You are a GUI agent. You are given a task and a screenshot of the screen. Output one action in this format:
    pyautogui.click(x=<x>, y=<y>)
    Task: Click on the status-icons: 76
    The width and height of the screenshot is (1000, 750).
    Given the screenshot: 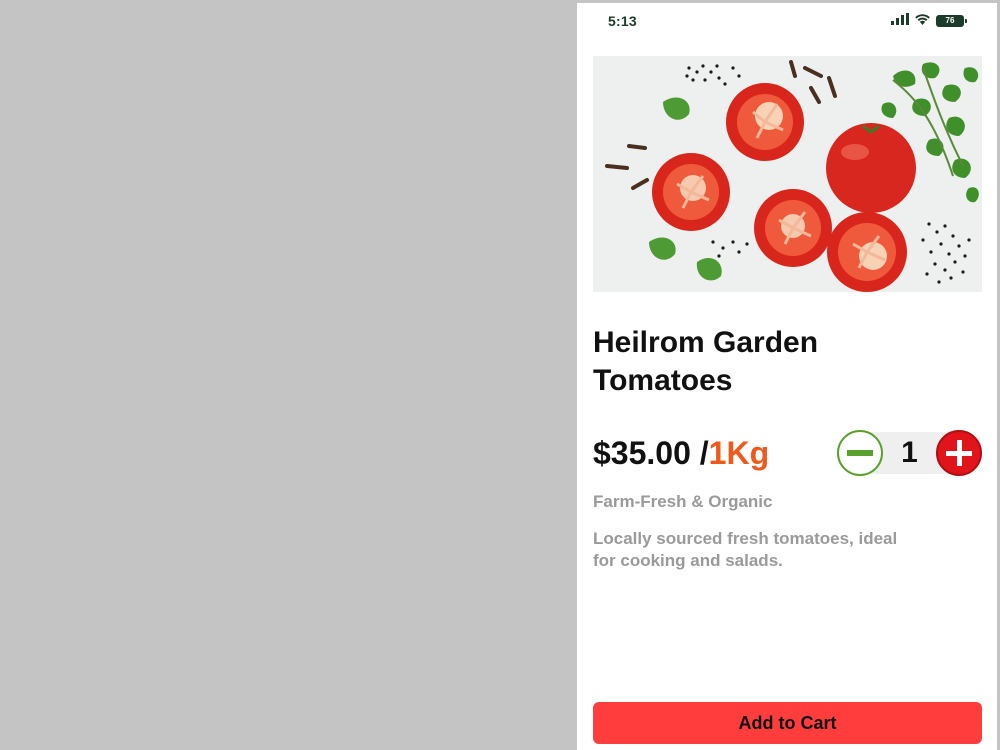 What is the action you would take?
    pyautogui.click(x=929, y=21)
    